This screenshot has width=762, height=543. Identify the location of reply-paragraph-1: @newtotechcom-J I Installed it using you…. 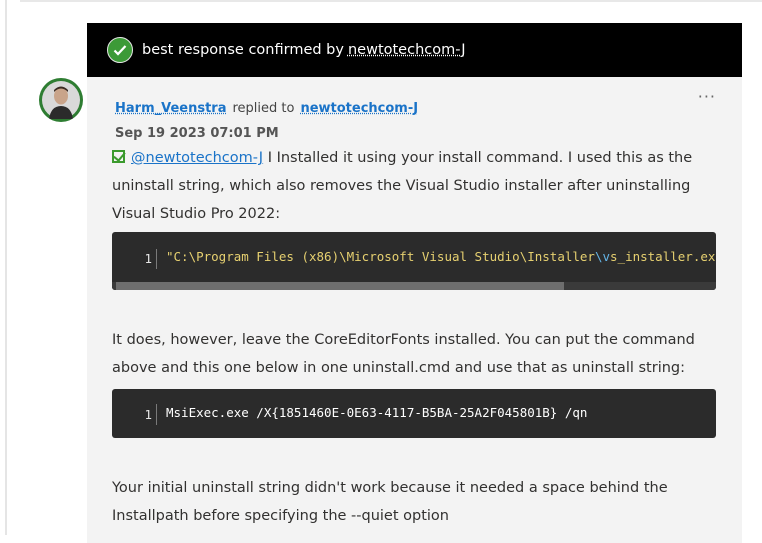
(417, 186).